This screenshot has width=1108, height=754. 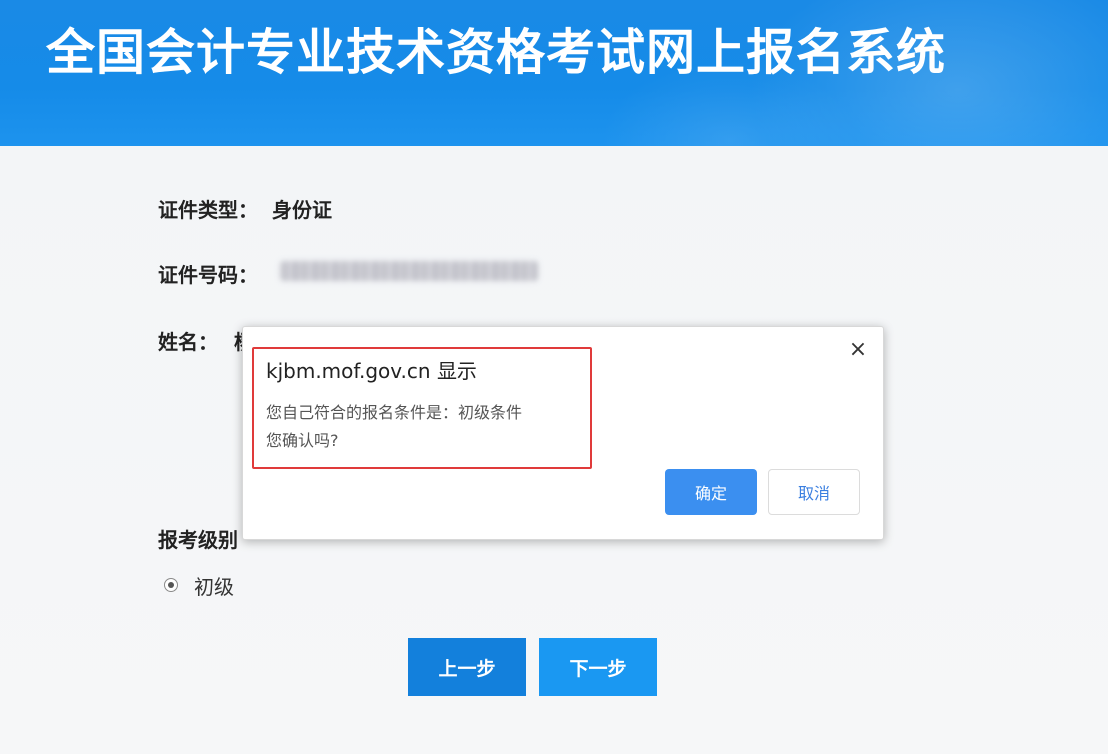 What do you see at coordinates (394, 412) in the screenshot?
I see `dialog-message-line1: 您自己符合的报名条件是：初级条件` at bounding box center [394, 412].